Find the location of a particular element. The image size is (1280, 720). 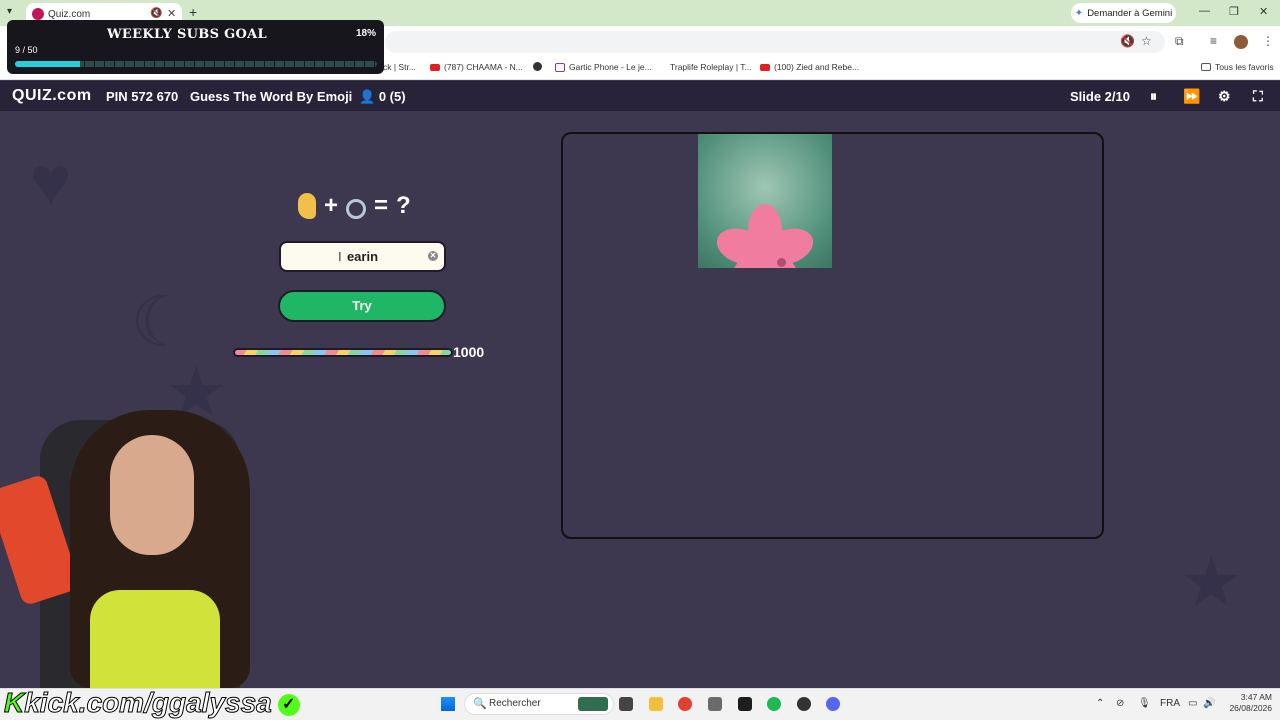

equals-sign: = is located at coordinates (381, 205).